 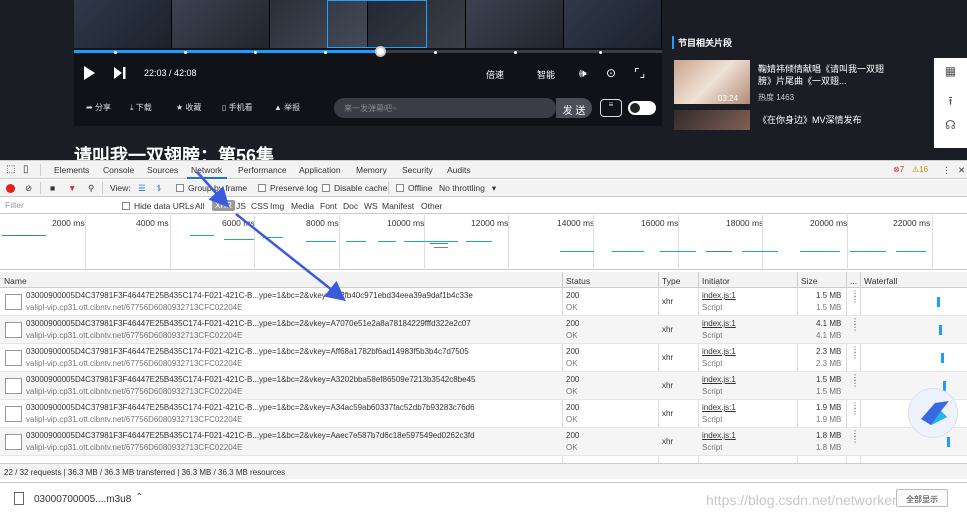 What do you see at coordinates (922, 498) in the screenshot?
I see `show-all-downloads-button: 全部显示` at bounding box center [922, 498].